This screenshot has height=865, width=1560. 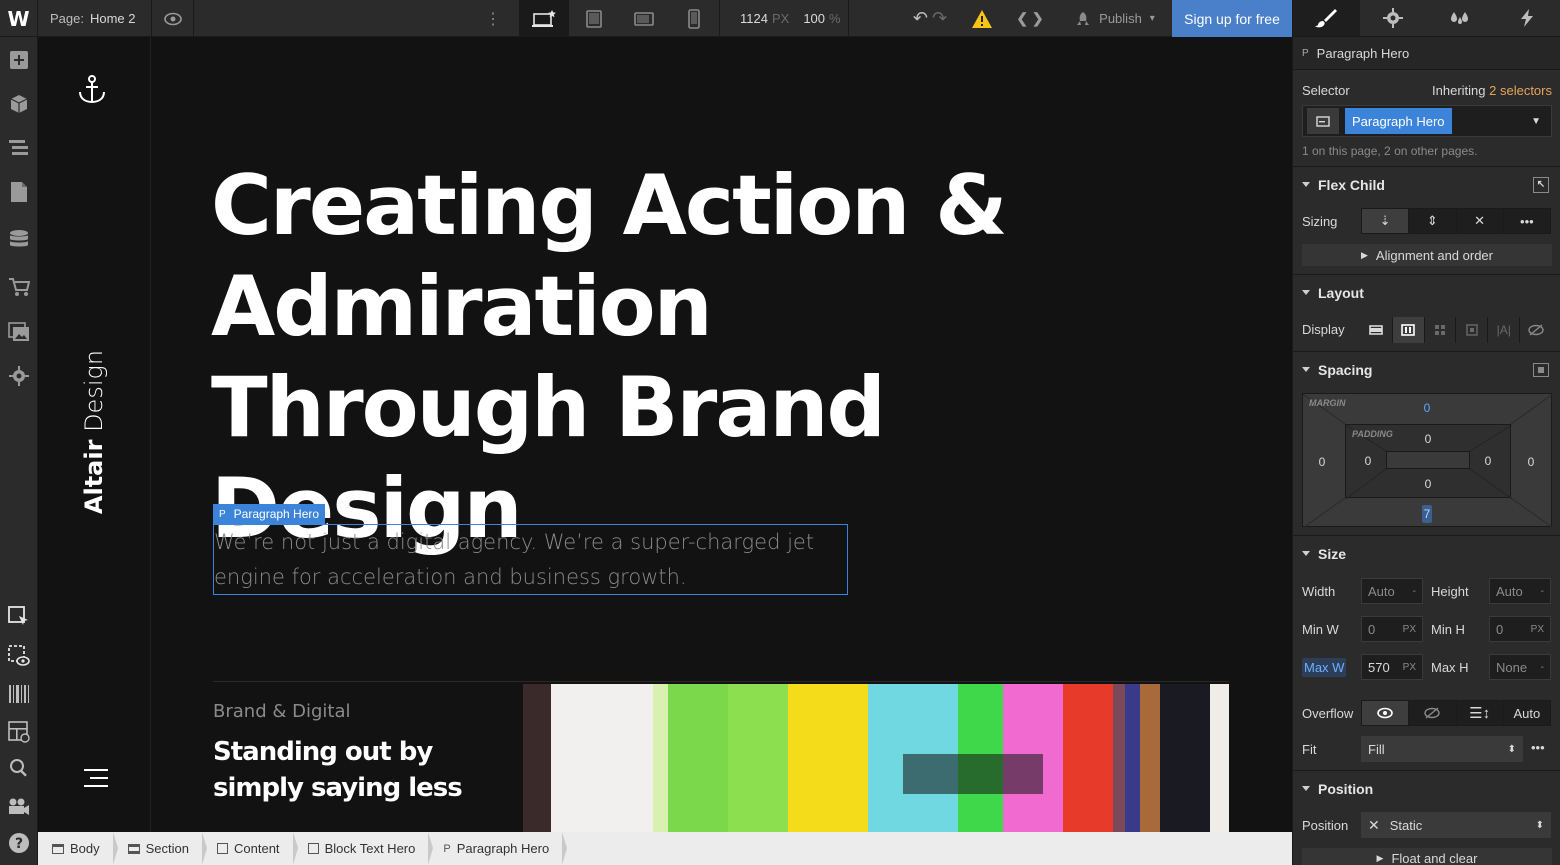 I want to click on width-field: Auto -, so click(x=1392, y=591).